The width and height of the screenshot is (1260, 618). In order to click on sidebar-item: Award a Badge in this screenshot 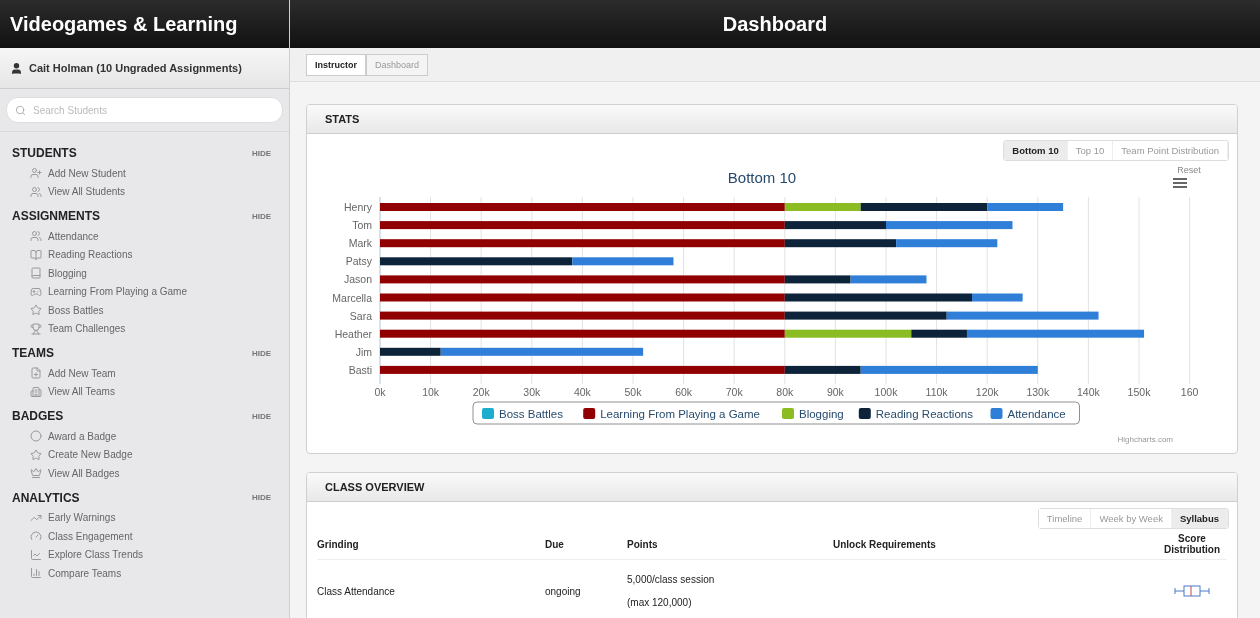, I will do `click(150, 436)`.